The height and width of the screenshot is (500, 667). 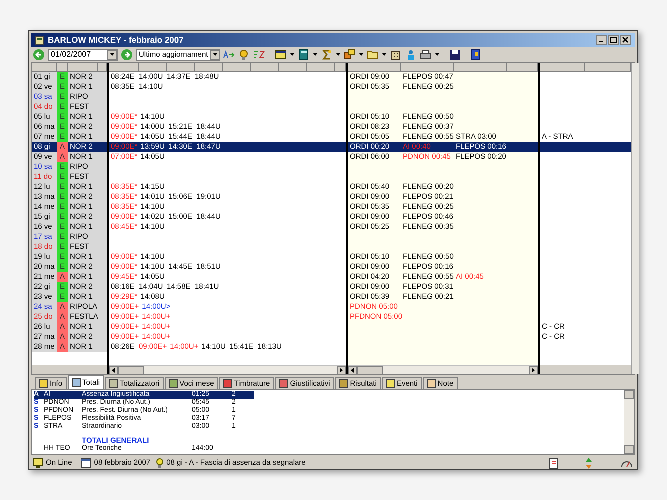 What do you see at coordinates (327, 54) in the screenshot?
I see `sigma-icon` at bounding box center [327, 54].